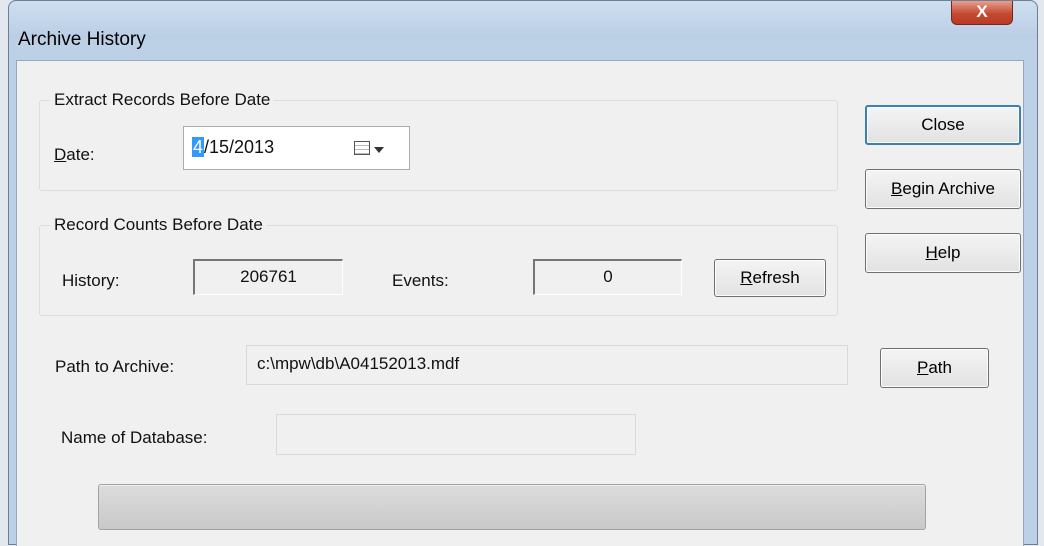 The image size is (1044, 546). Describe the element at coordinates (512, 507) in the screenshot. I see `archive-progress-bar` at that location.